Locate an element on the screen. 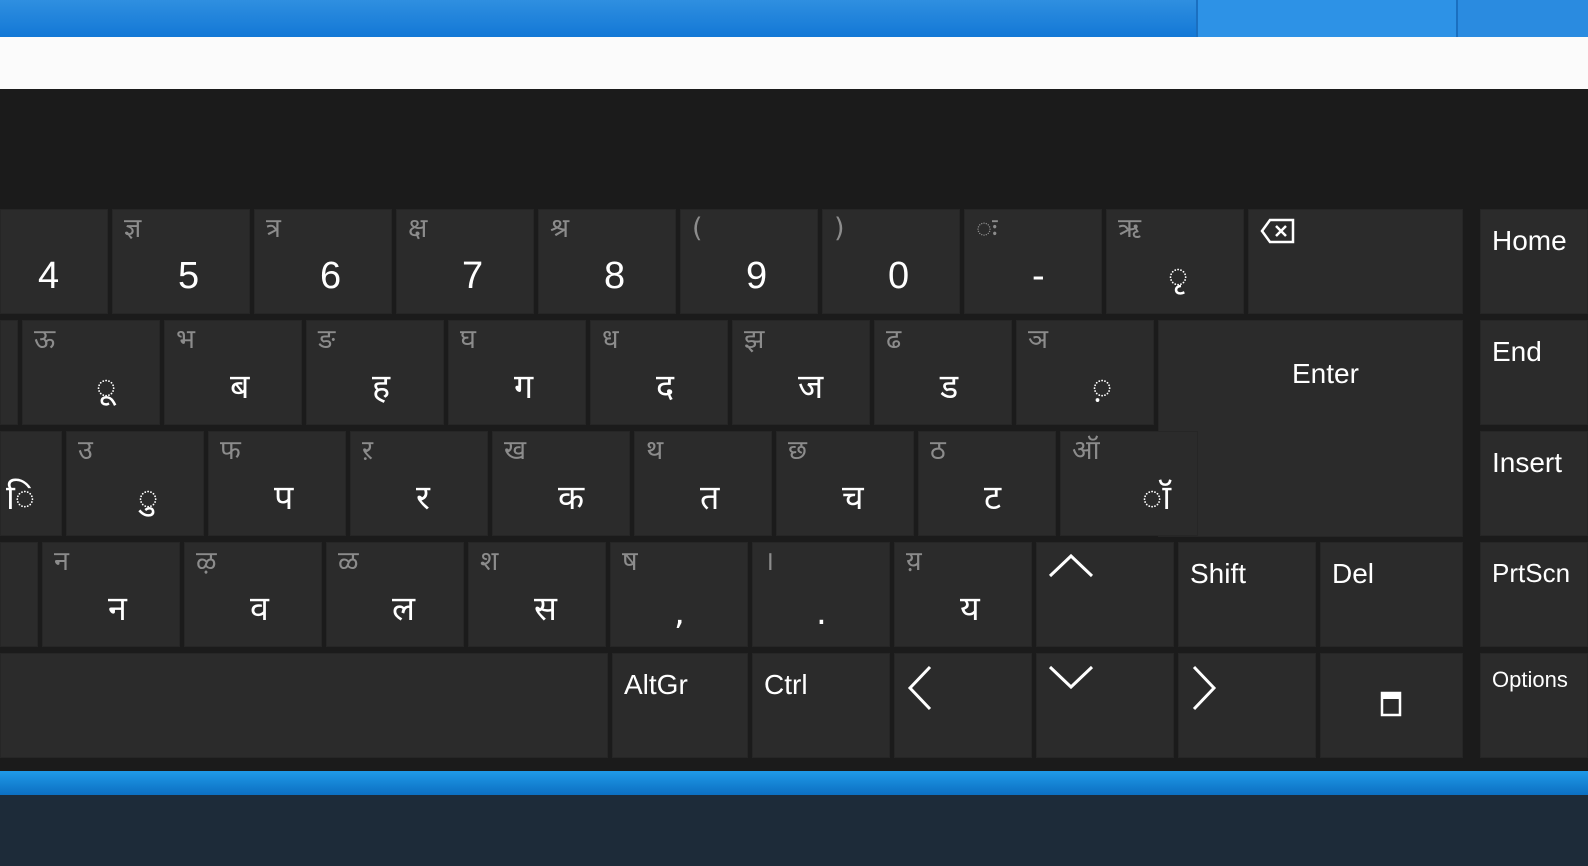 The height and width of the screenshot is (866, 1588). right-arrow-icon is located at coordinates (1205, 689).